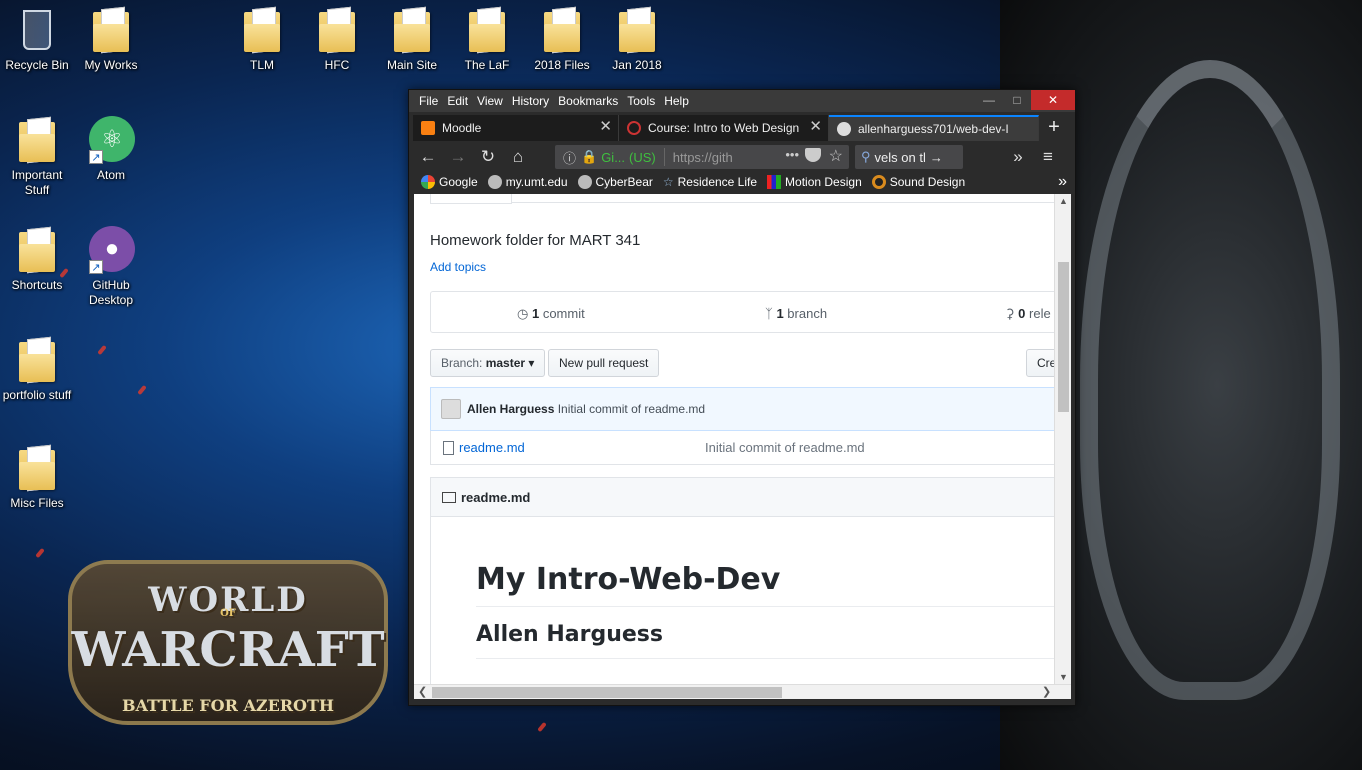 The height and width of the screenshot is (770, 1362). What do you see at coordinates (634, 128) in the screenshot?
I see `power-icon` at bounding box center [634, 128].